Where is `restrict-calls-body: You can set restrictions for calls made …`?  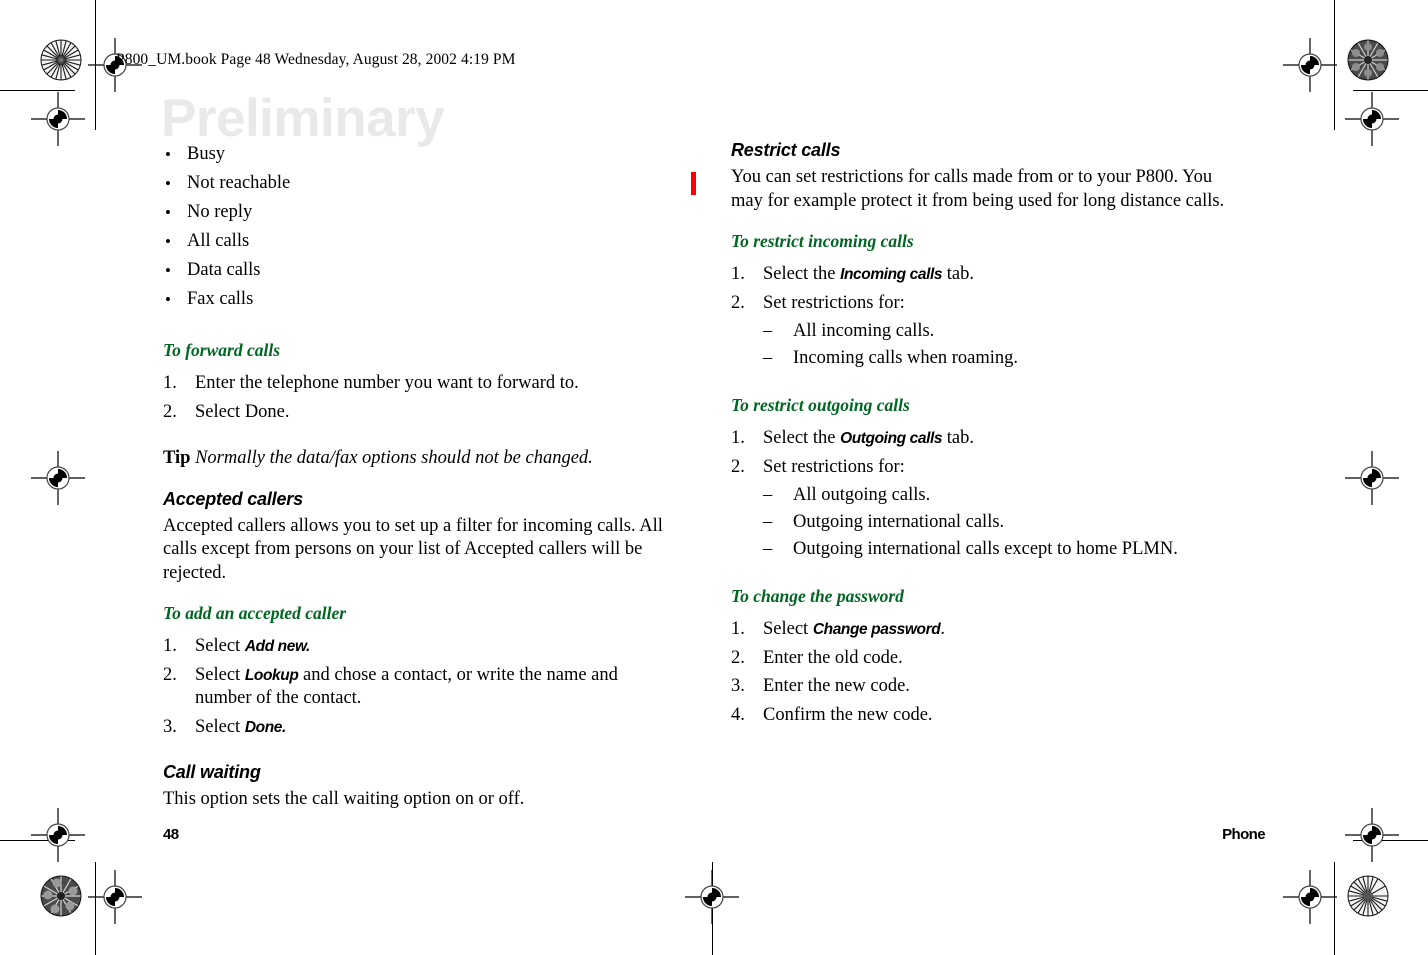 restrict-calls-body: You can set restrictions for calls made … is located at coordinates (978, 189).